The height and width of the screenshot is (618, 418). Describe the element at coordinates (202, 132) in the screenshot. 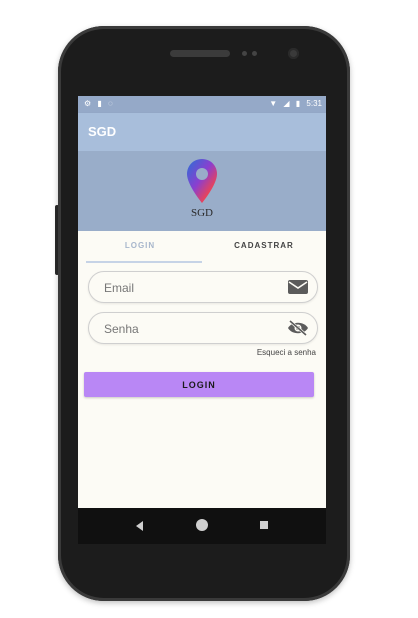

I see `app-bar: SGD` at that location.